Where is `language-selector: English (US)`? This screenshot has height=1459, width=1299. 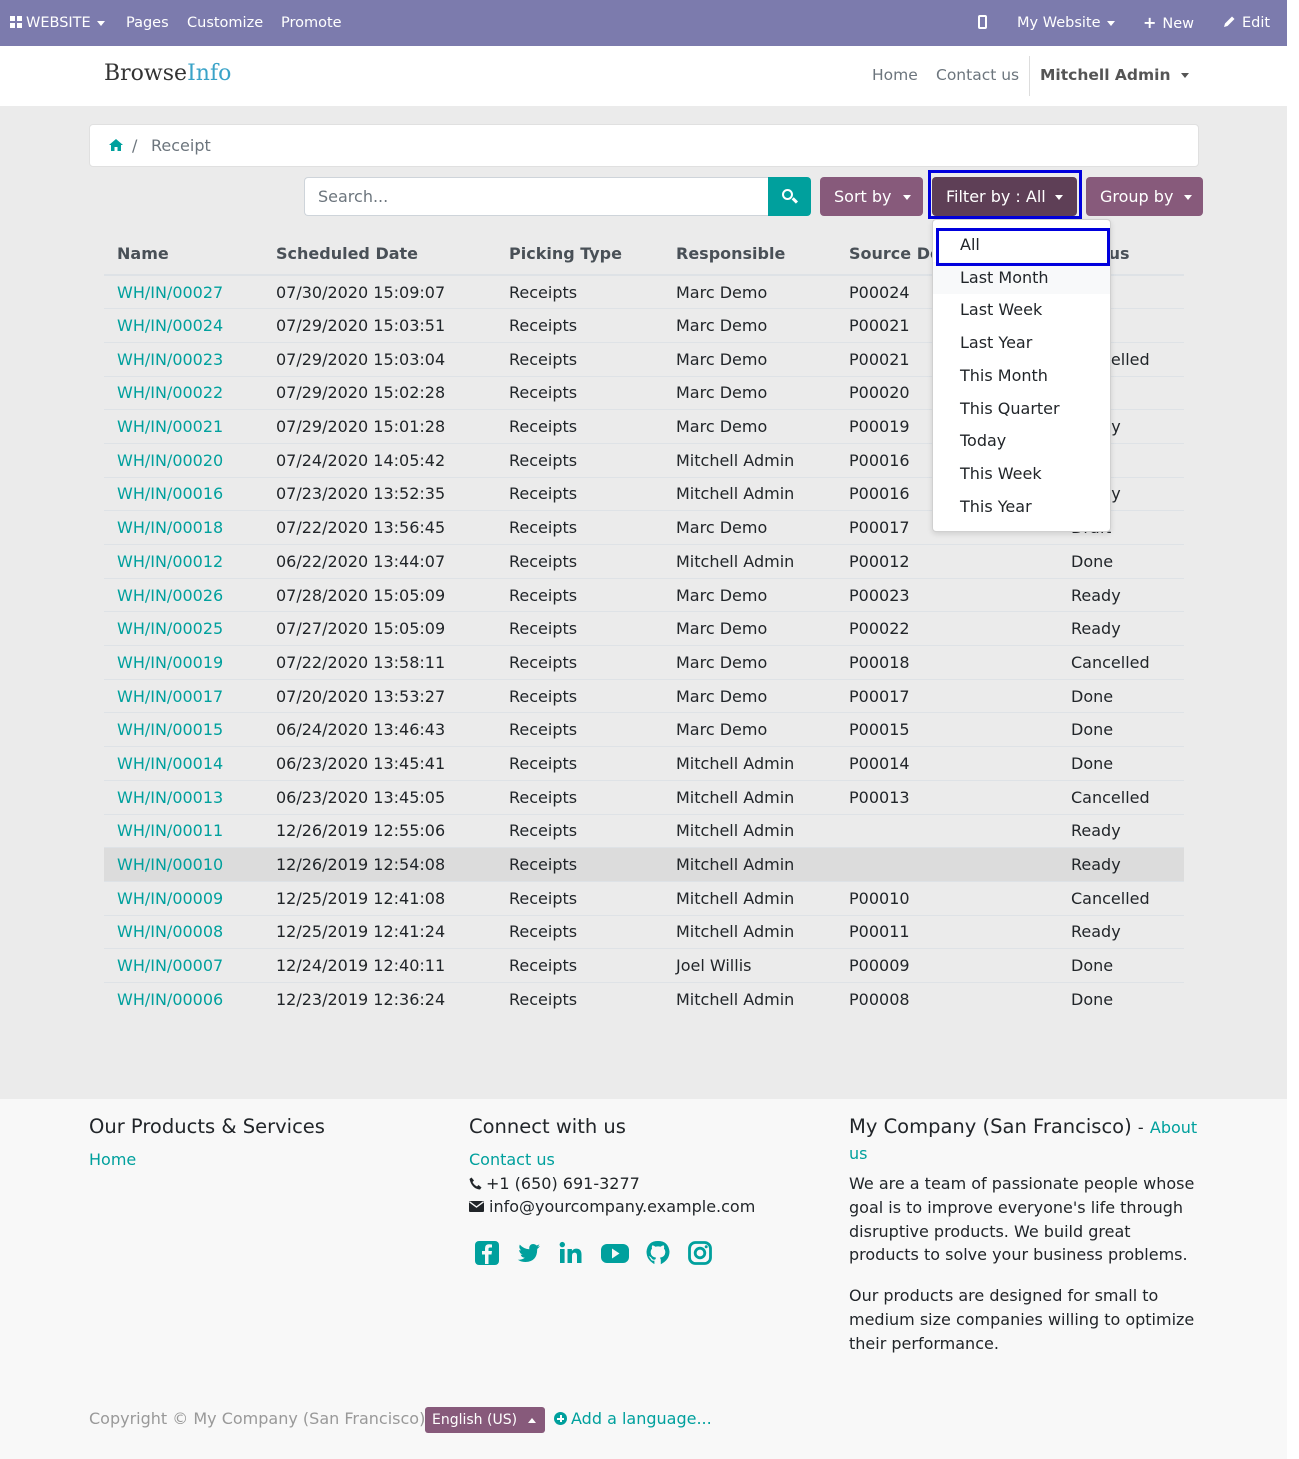
language-selector: English (US) is located at coordinates (485, 1420).